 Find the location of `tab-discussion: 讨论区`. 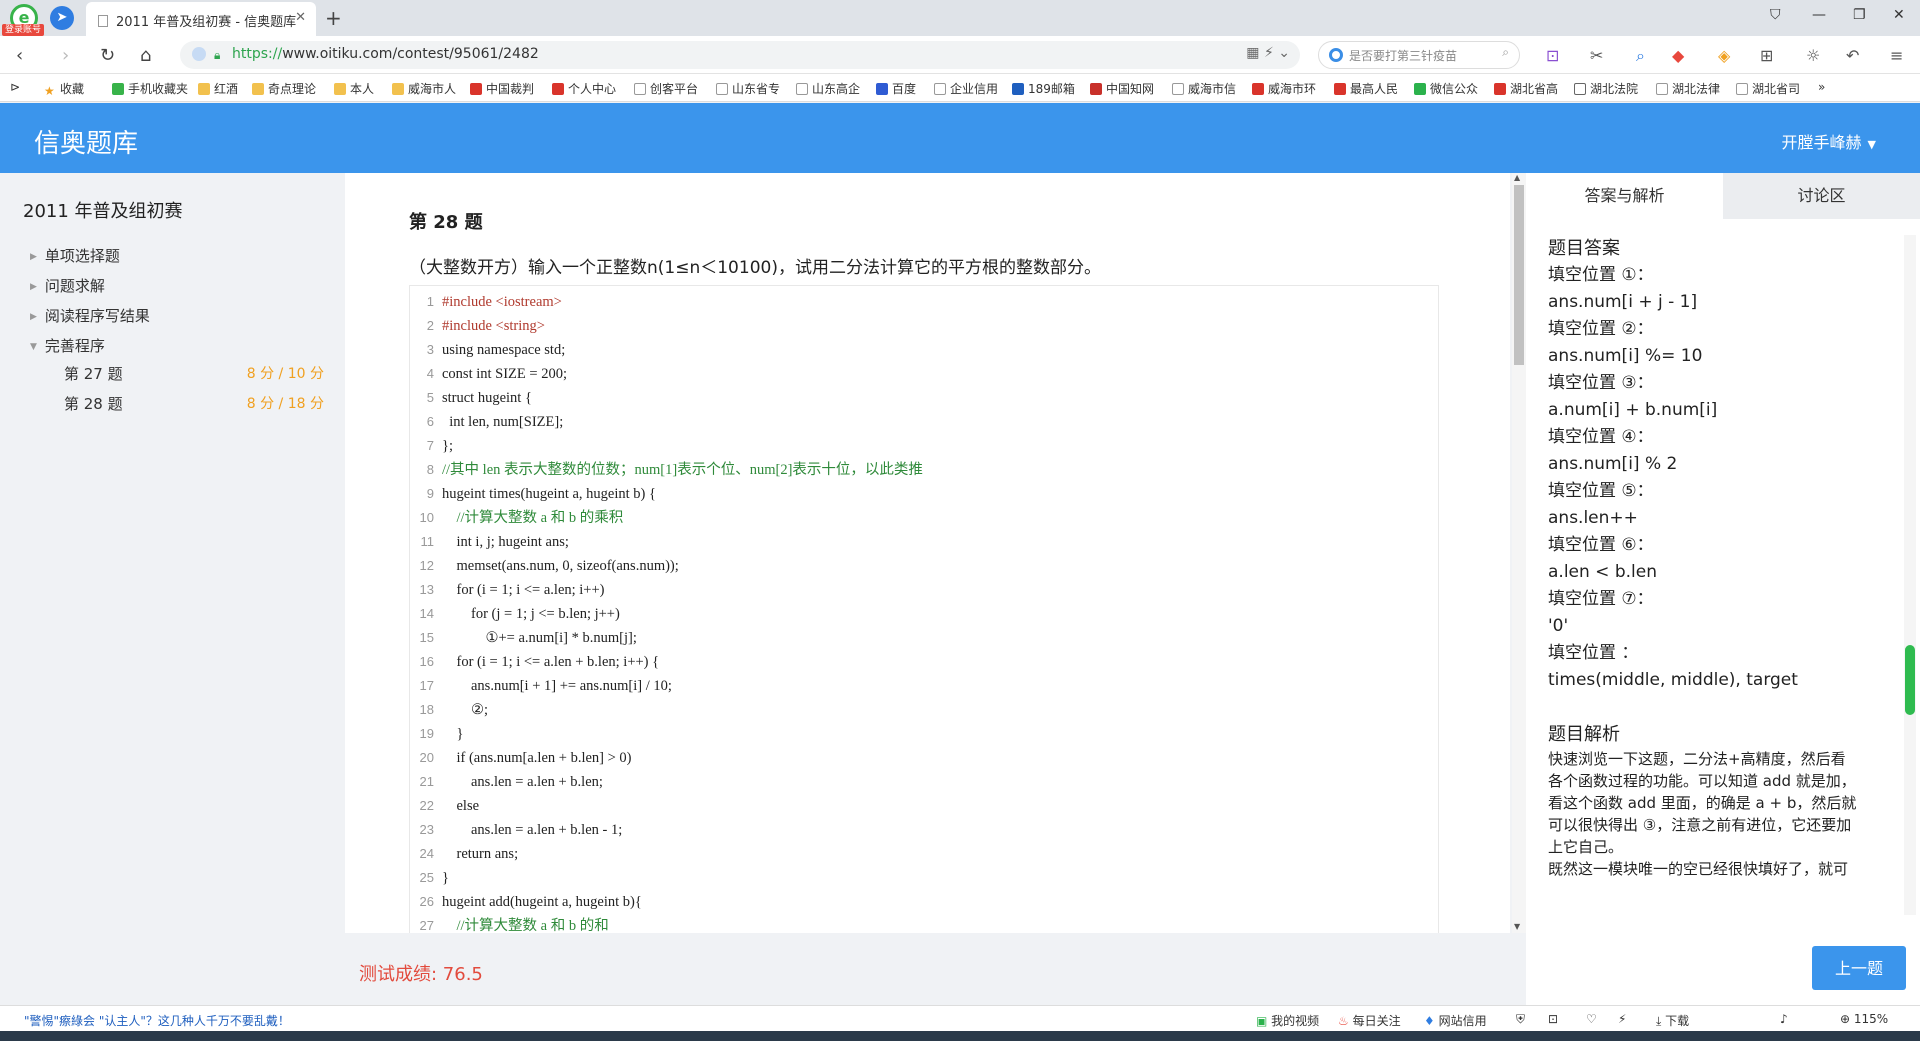

tab-discussion: 讨论区 is located at coordinates (1821, 196).